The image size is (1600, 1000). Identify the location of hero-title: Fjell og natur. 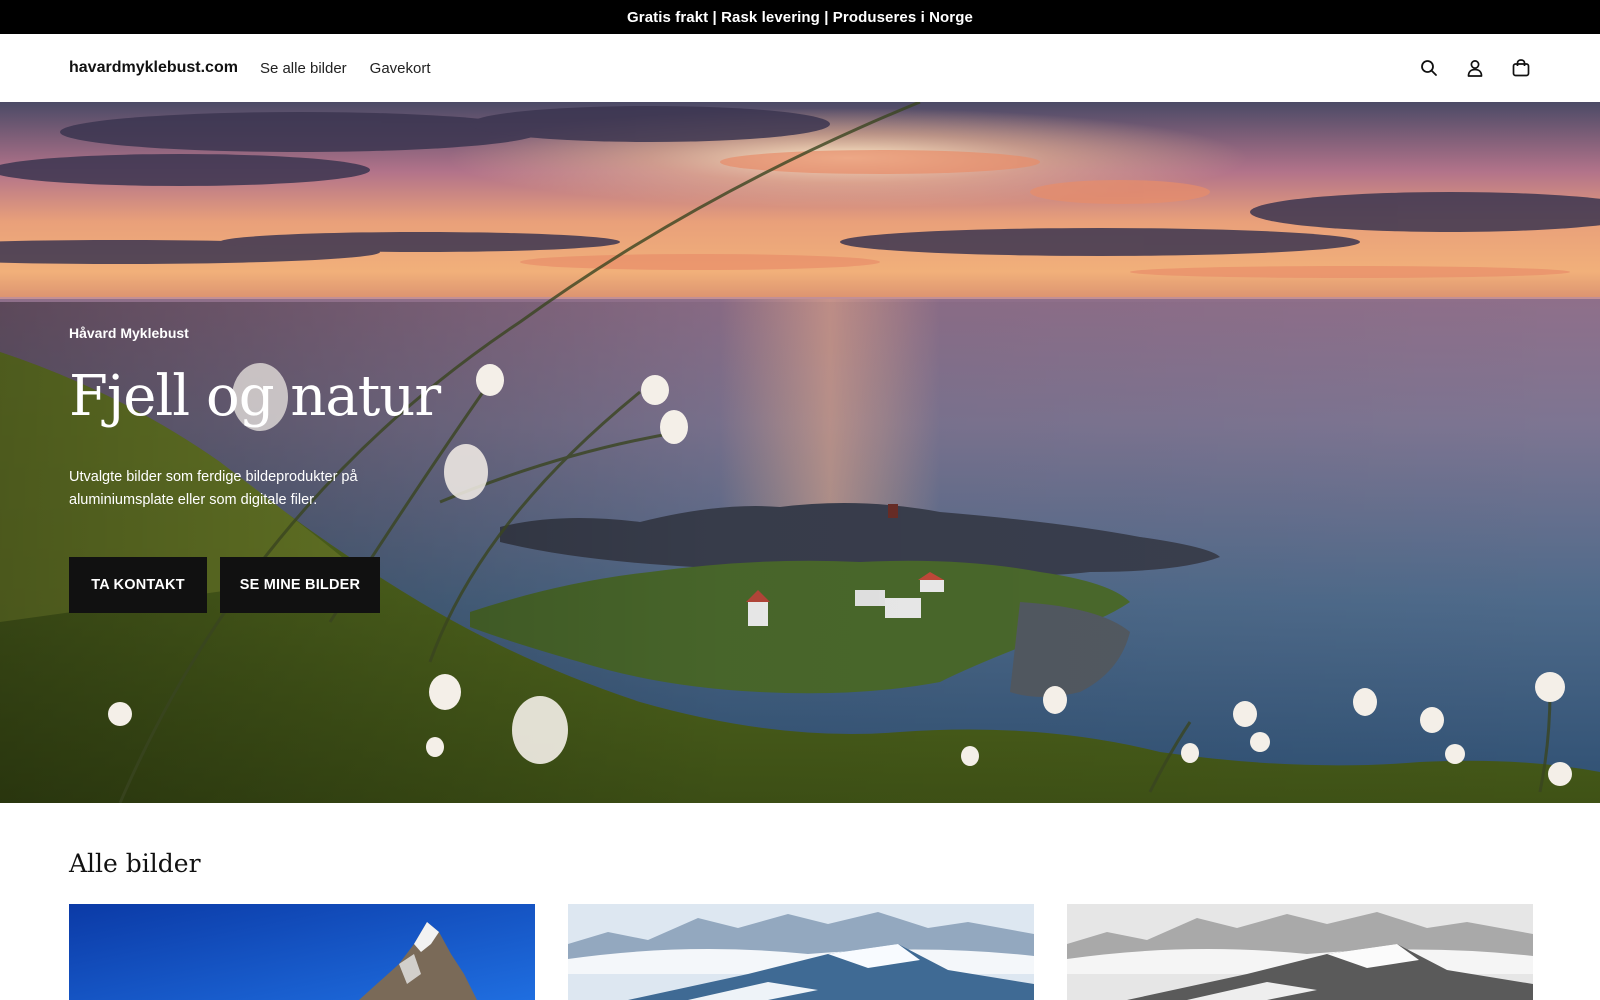
(255, 396).